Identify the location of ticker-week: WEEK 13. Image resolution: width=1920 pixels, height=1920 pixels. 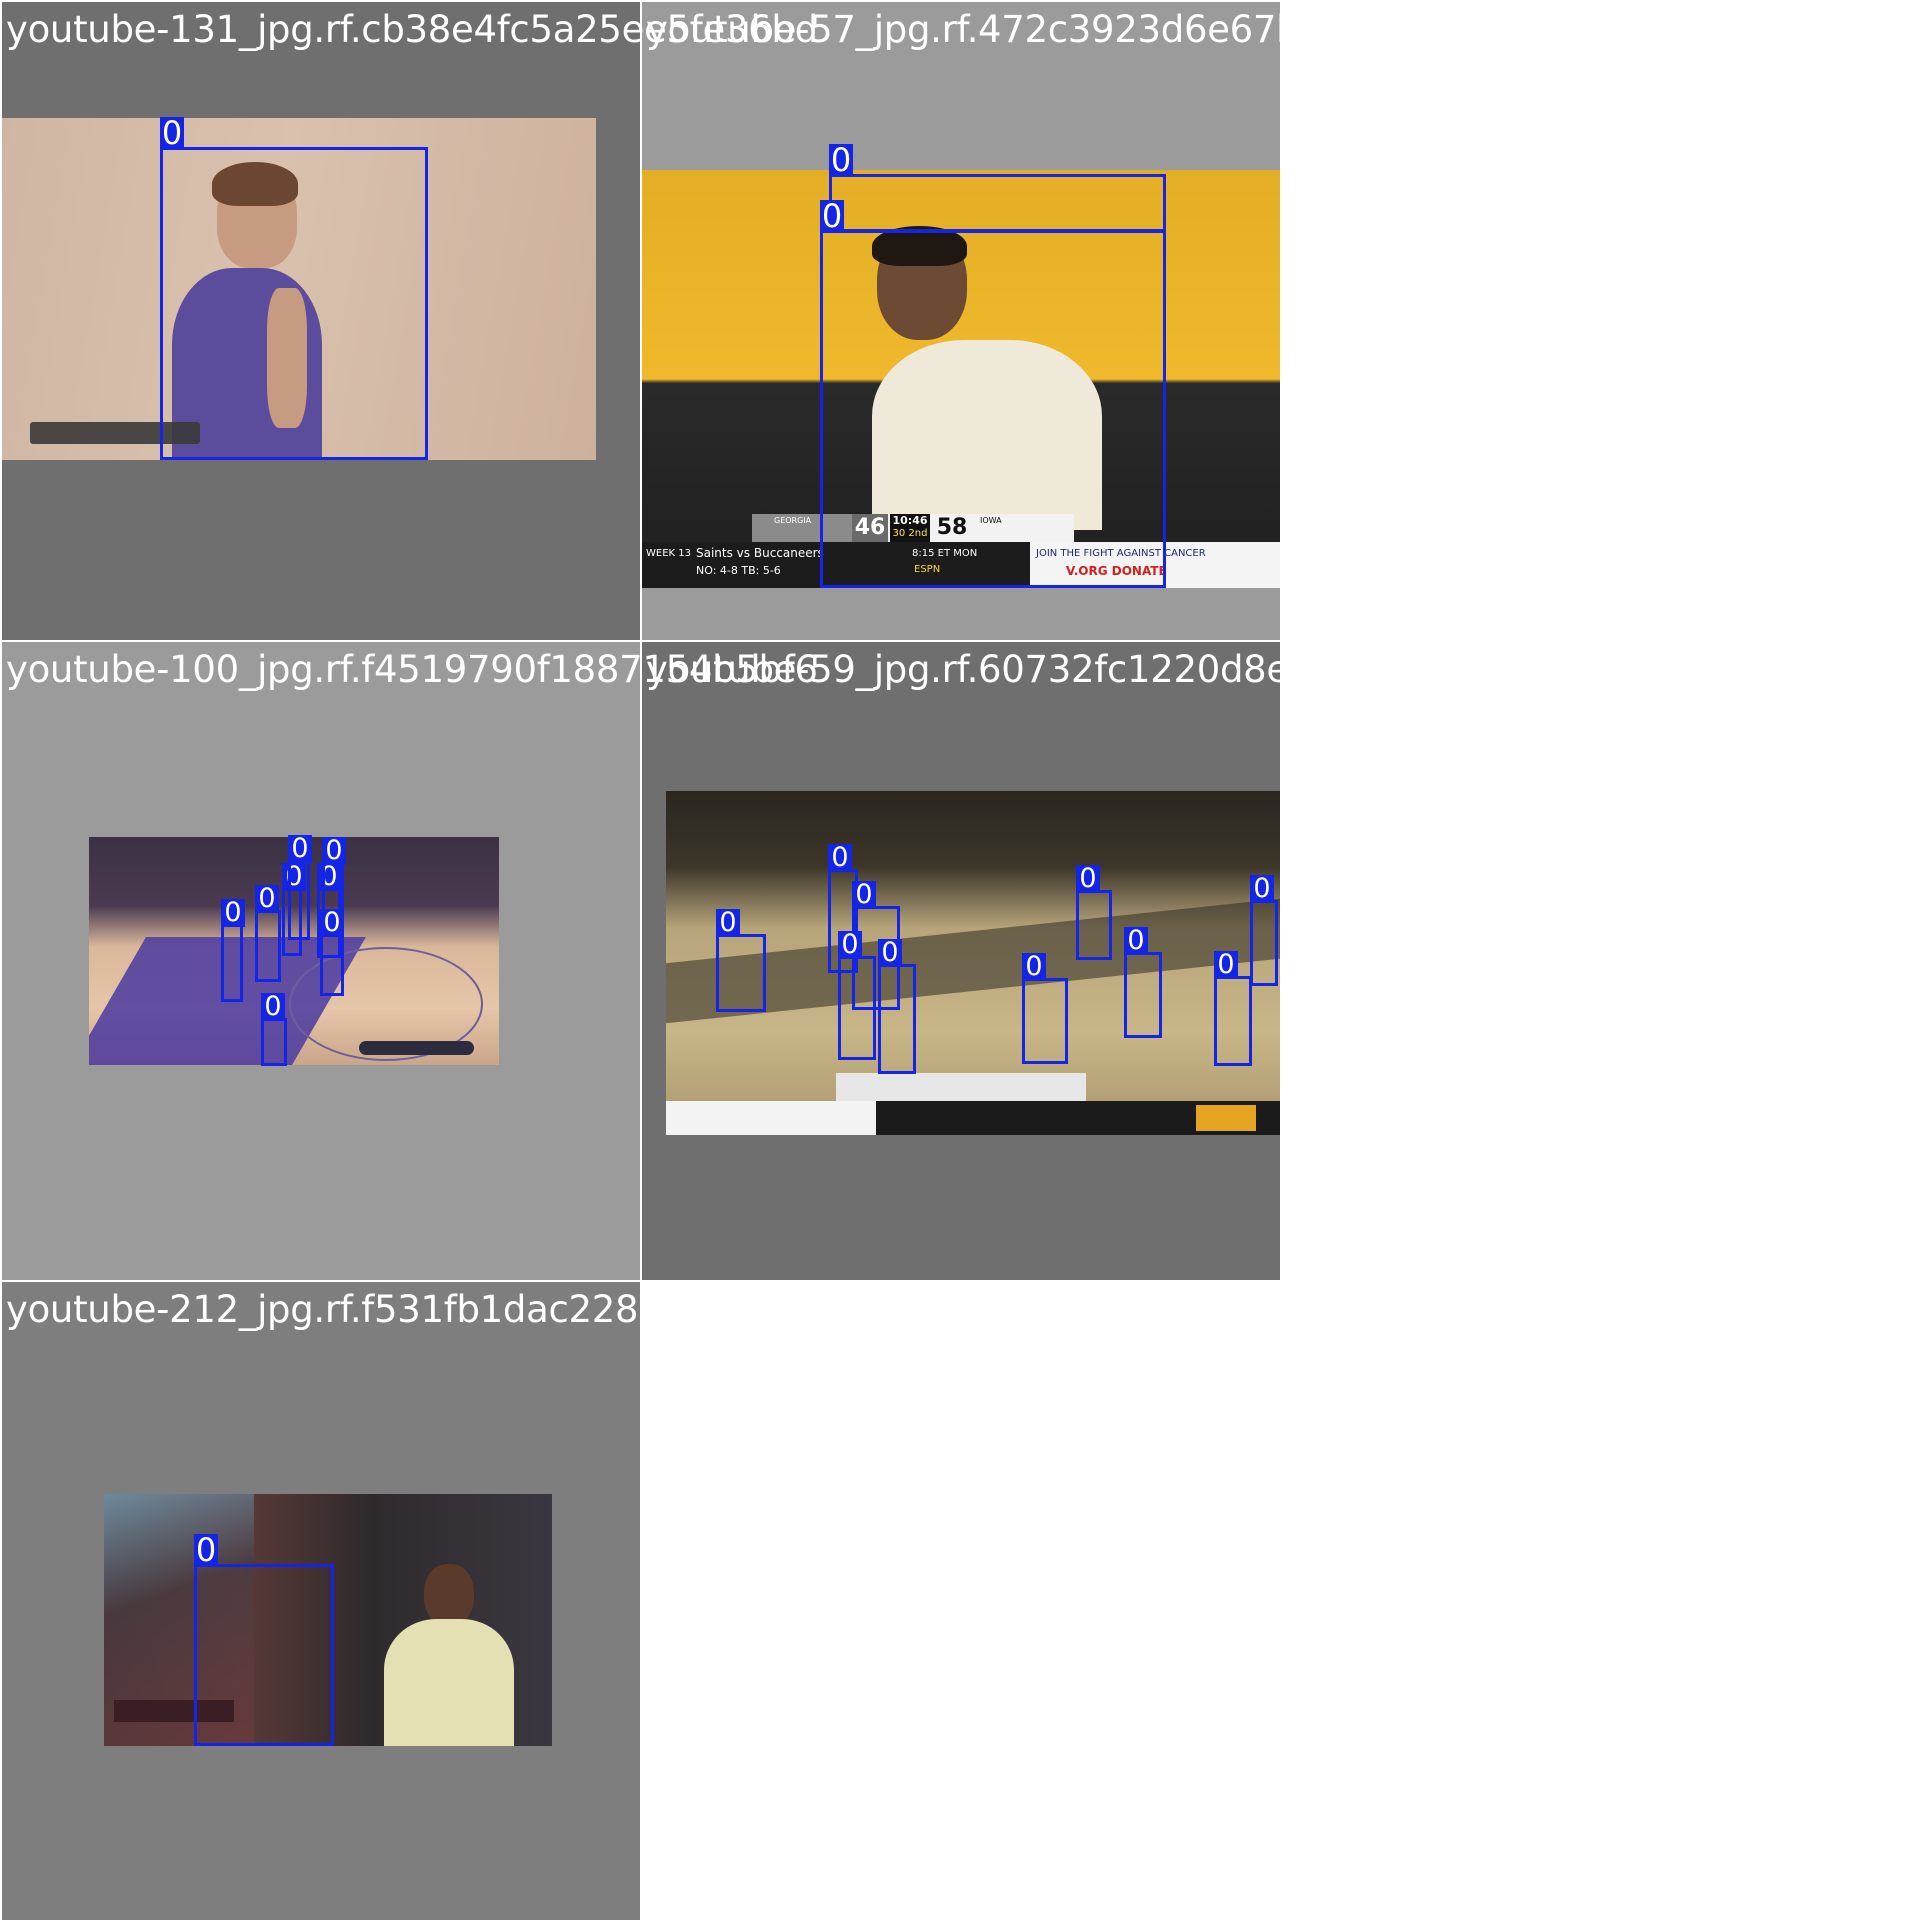
(668, 553).